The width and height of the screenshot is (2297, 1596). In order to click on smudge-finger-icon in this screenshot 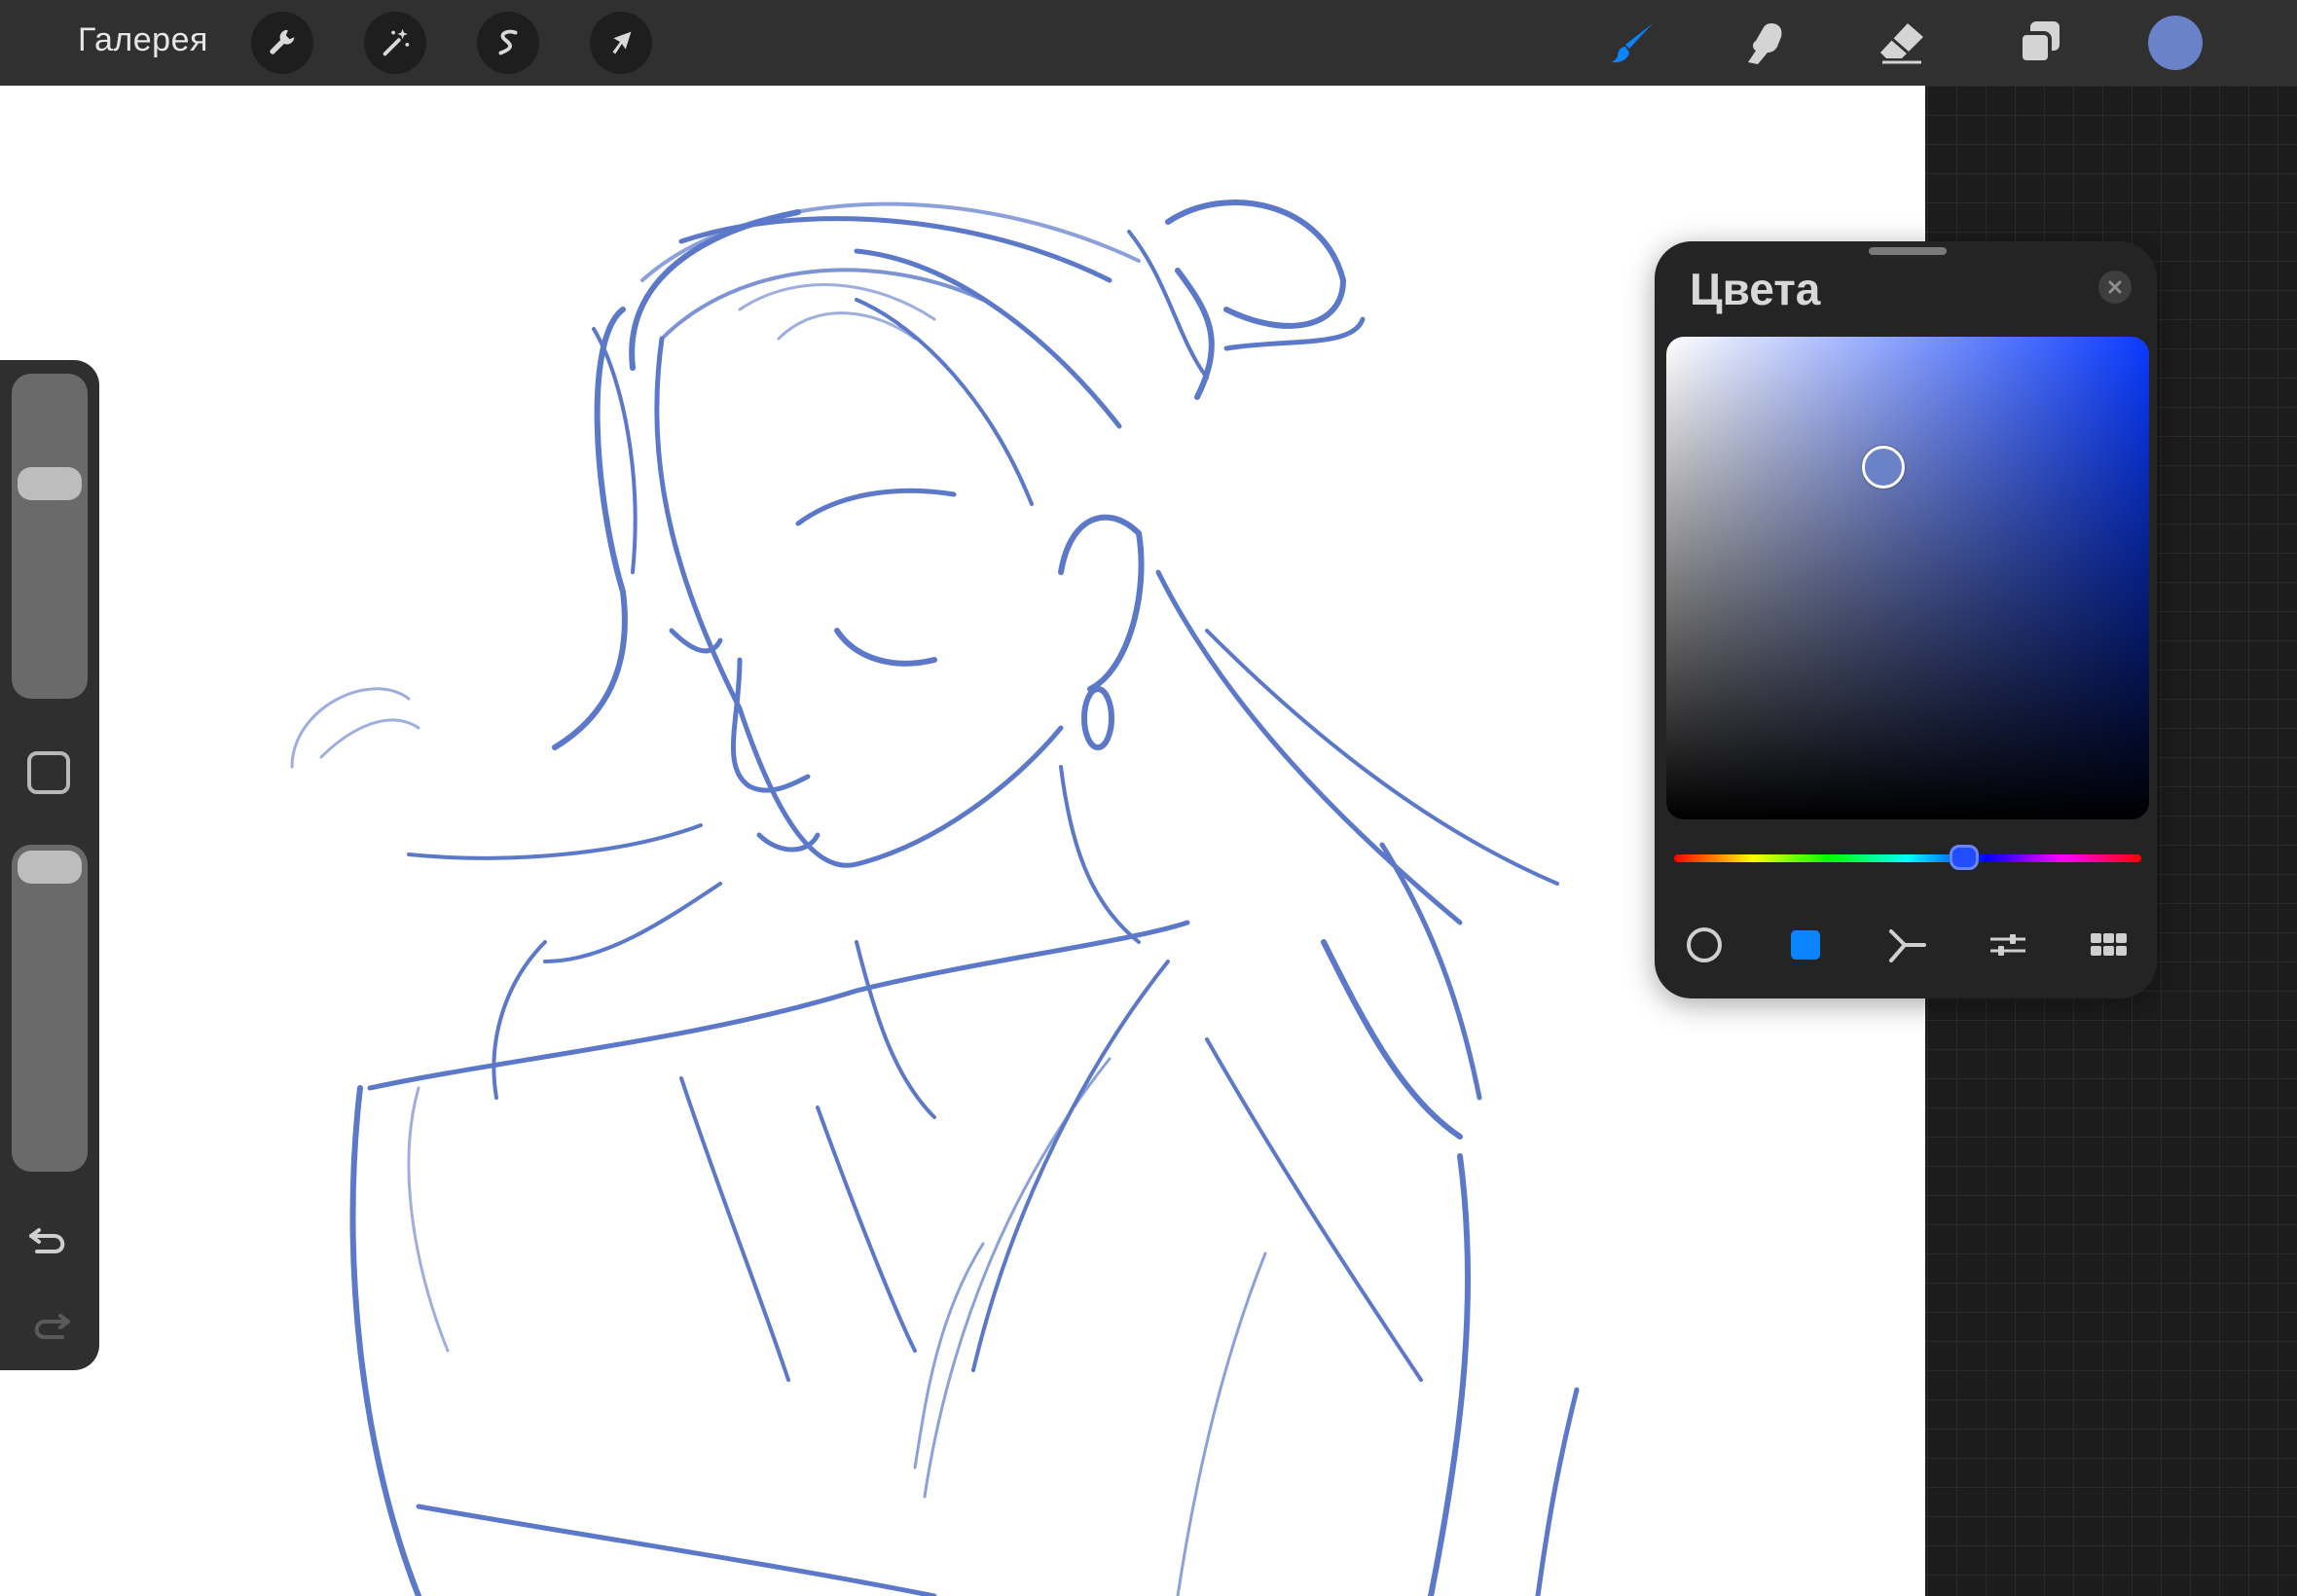, I will do `click(1765, 43)`.